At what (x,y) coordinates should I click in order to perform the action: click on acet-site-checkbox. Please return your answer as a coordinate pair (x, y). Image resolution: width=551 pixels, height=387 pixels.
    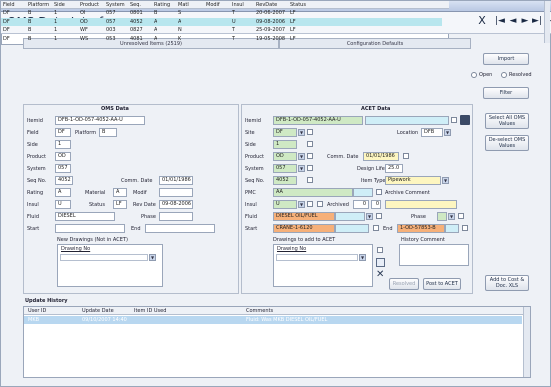
    Looking at the image, I should click on (310, 132).